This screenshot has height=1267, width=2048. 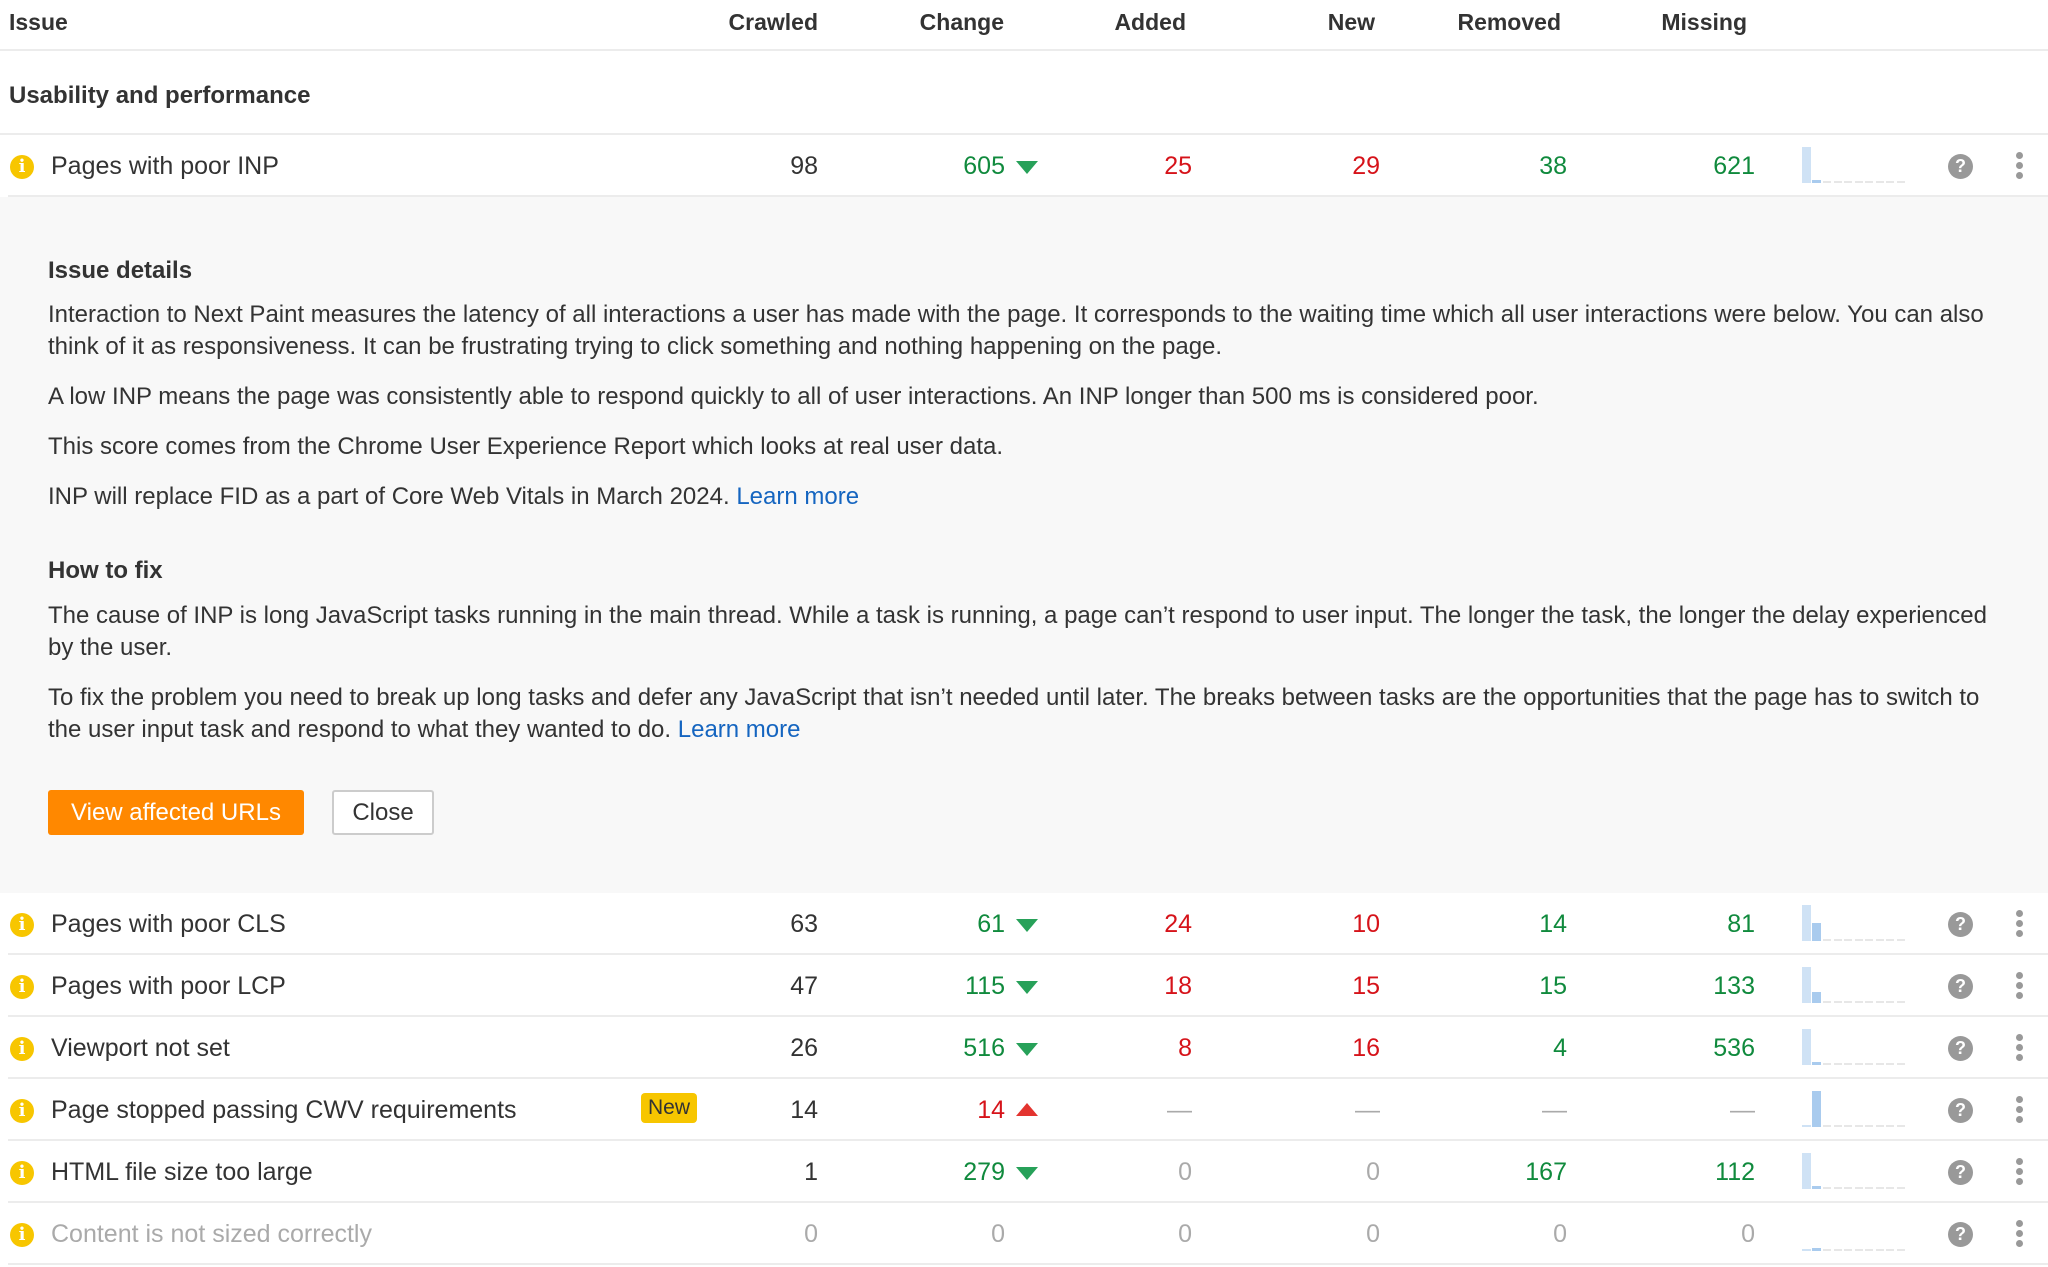 I want to click on missing-value: 112, so click(x=1735, y=1172).